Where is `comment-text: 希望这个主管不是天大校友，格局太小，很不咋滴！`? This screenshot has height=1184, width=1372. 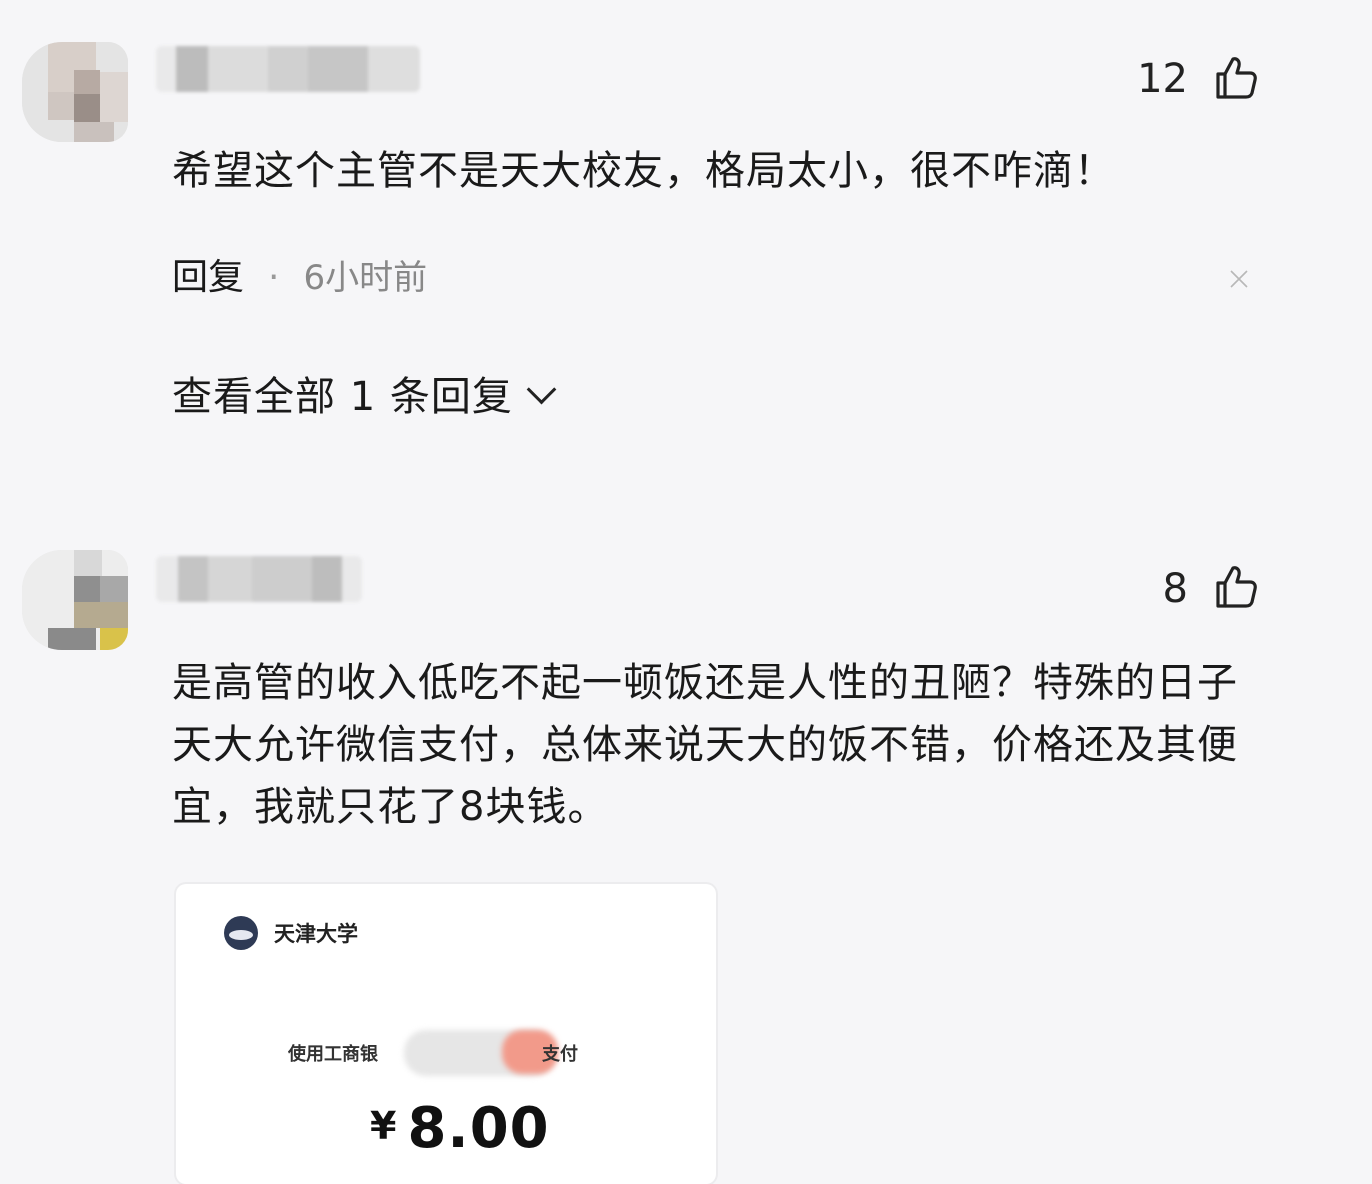
comment-text: 希望这个主管不是天大校友，格局太小，很不咋滴！ is located at coordinates (643, 171).